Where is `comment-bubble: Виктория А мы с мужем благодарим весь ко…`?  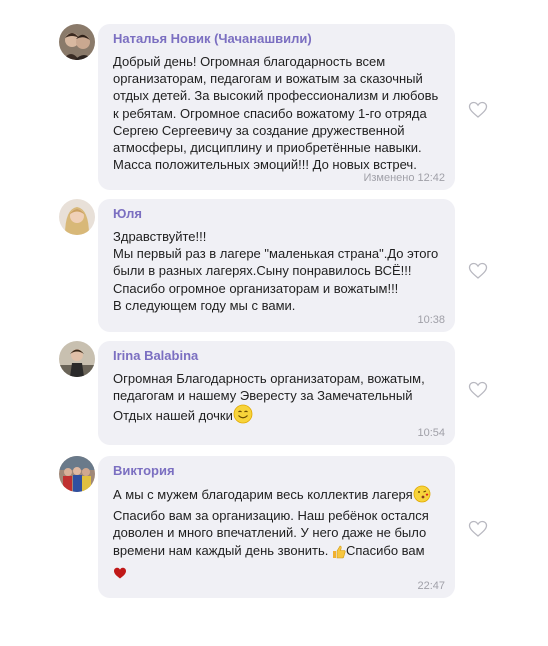 comment-bubble: Виктория А мы с мужем благодарим весь ко… is located at coordinates (276, 527).